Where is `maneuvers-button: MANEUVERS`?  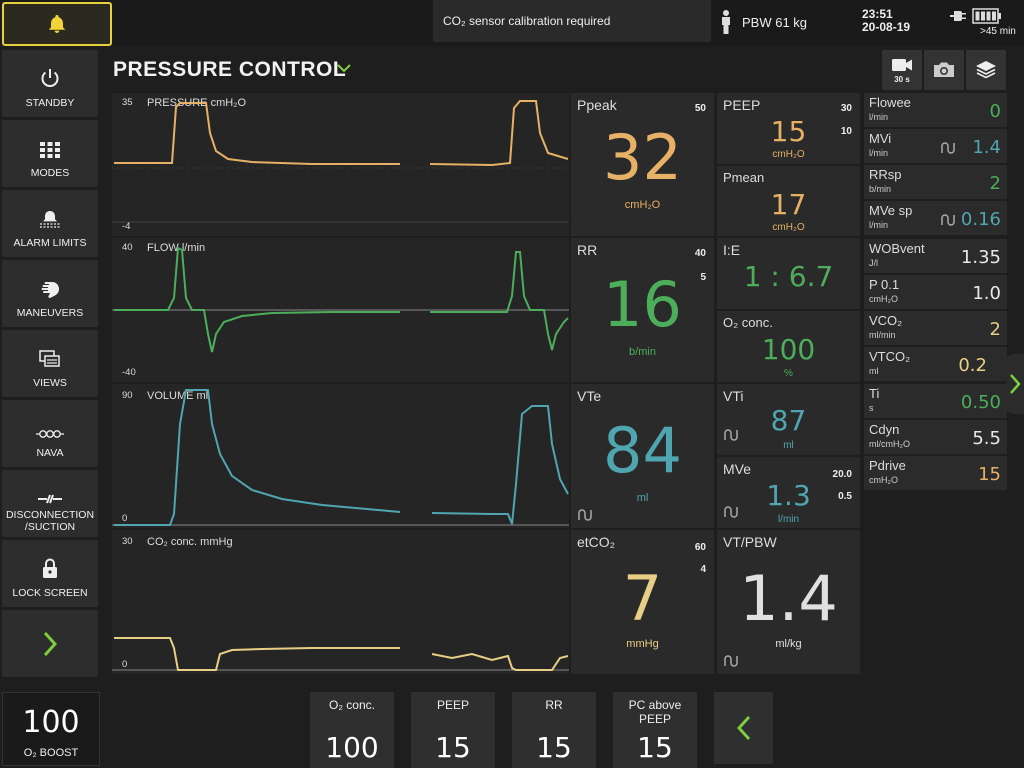 maneuvers-button: MANEUVERS is located at coordinates (50, 293).